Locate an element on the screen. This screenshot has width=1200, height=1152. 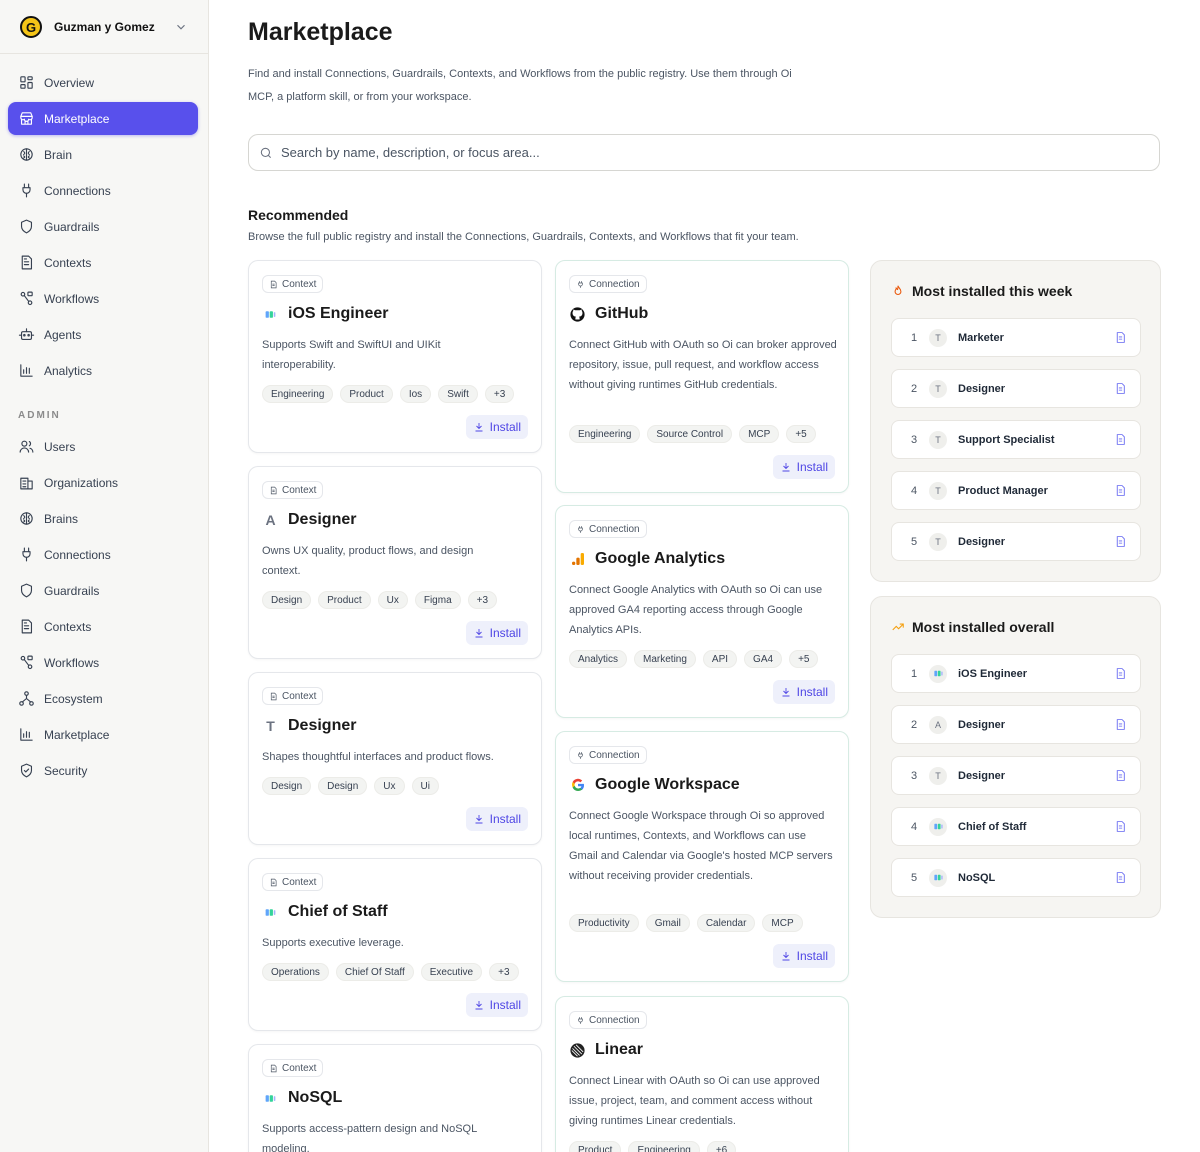
sidebar-admin-item-workflows: Workflows is located at coordinates (103, 662).